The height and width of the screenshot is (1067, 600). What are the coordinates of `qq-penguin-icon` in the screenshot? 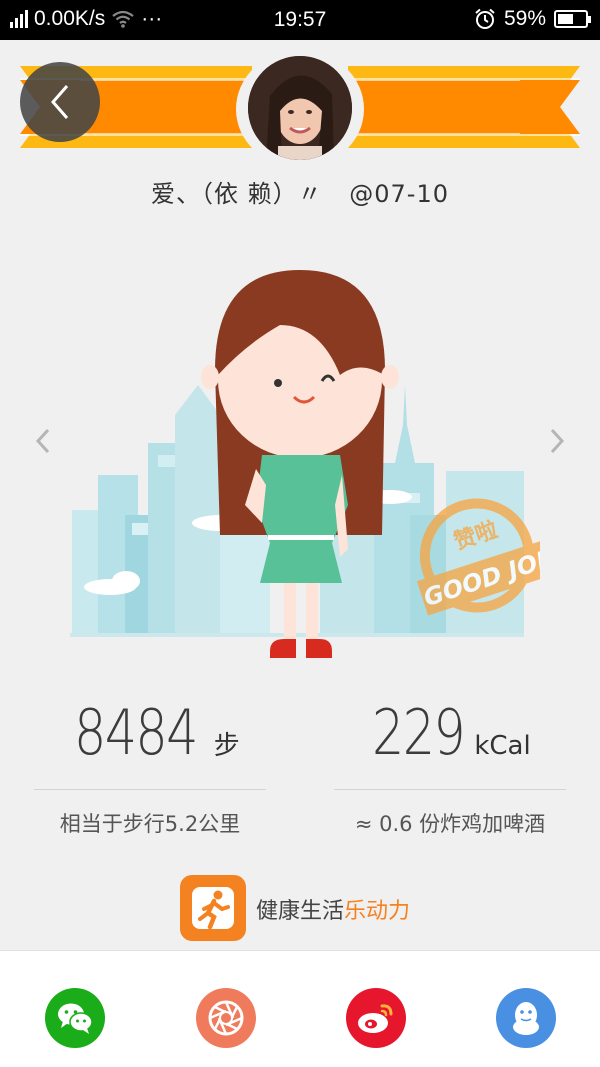 It's located at (526, 1018).